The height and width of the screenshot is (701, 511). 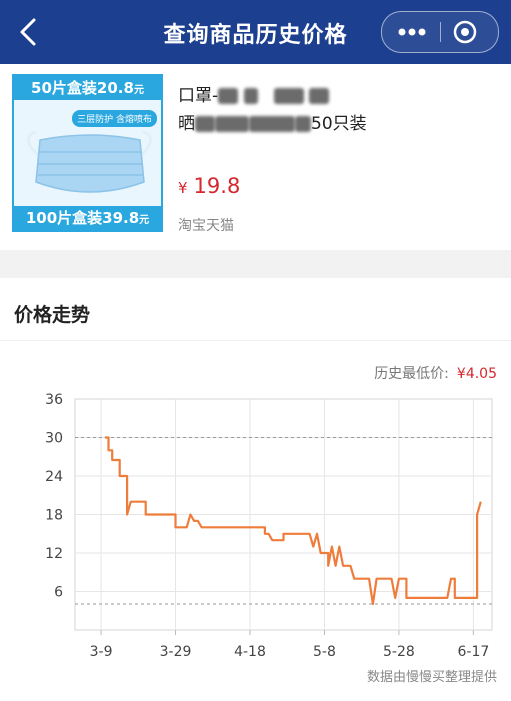 What do you see at coordinates (54, 516) in the screenshot?
I see `y-tick-label: 18` at bounding box center [54, 516].